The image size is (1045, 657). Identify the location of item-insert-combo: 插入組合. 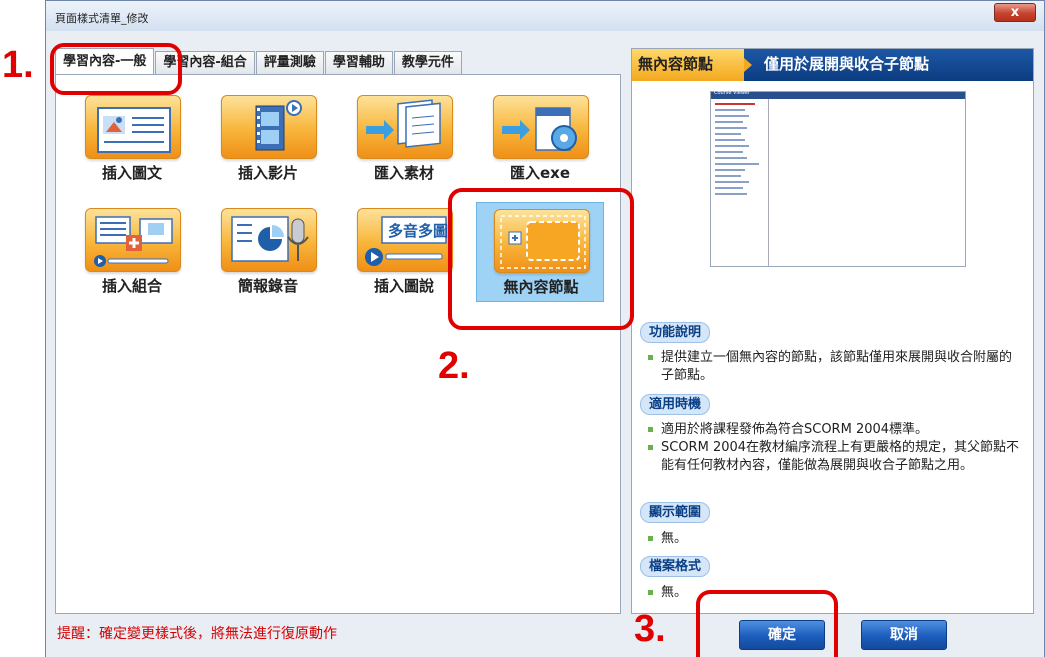
(132, 252).